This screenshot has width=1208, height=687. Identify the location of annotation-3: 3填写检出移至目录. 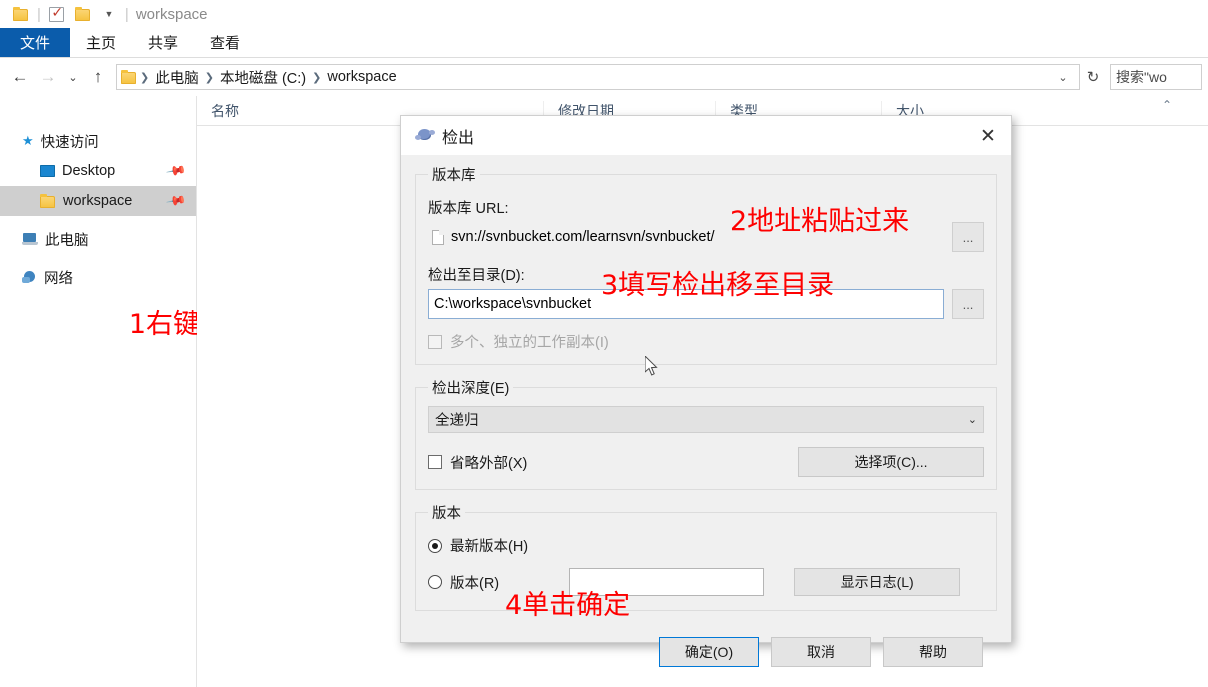
(718, 285).